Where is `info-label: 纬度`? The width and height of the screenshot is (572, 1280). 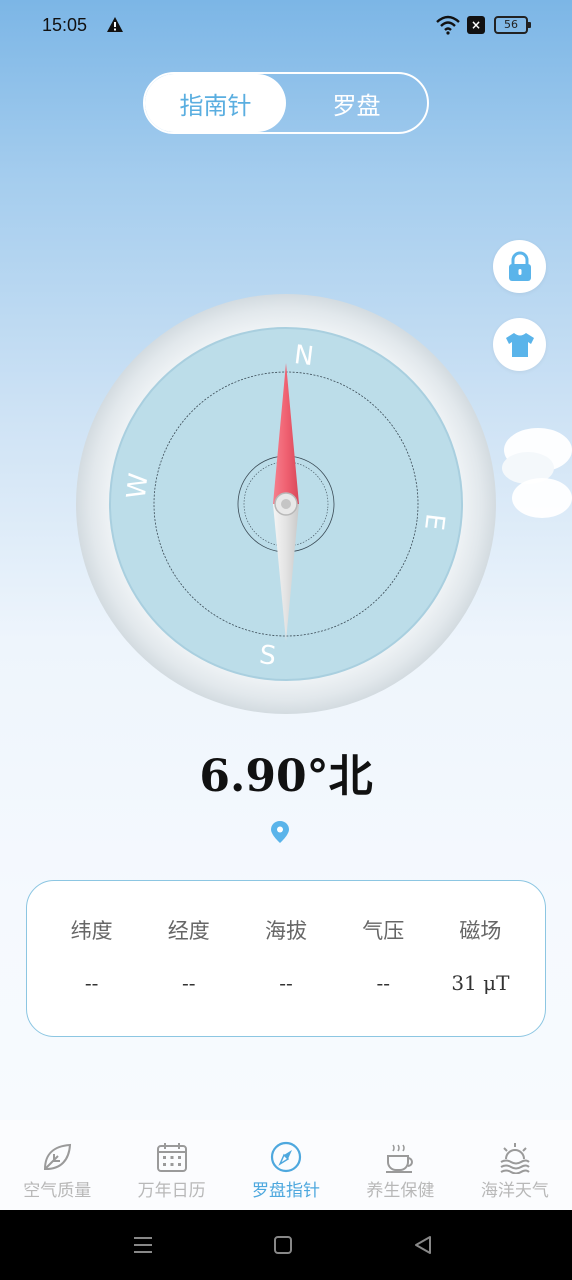
info-label: 纬度 is located at coordinates (91, 931).